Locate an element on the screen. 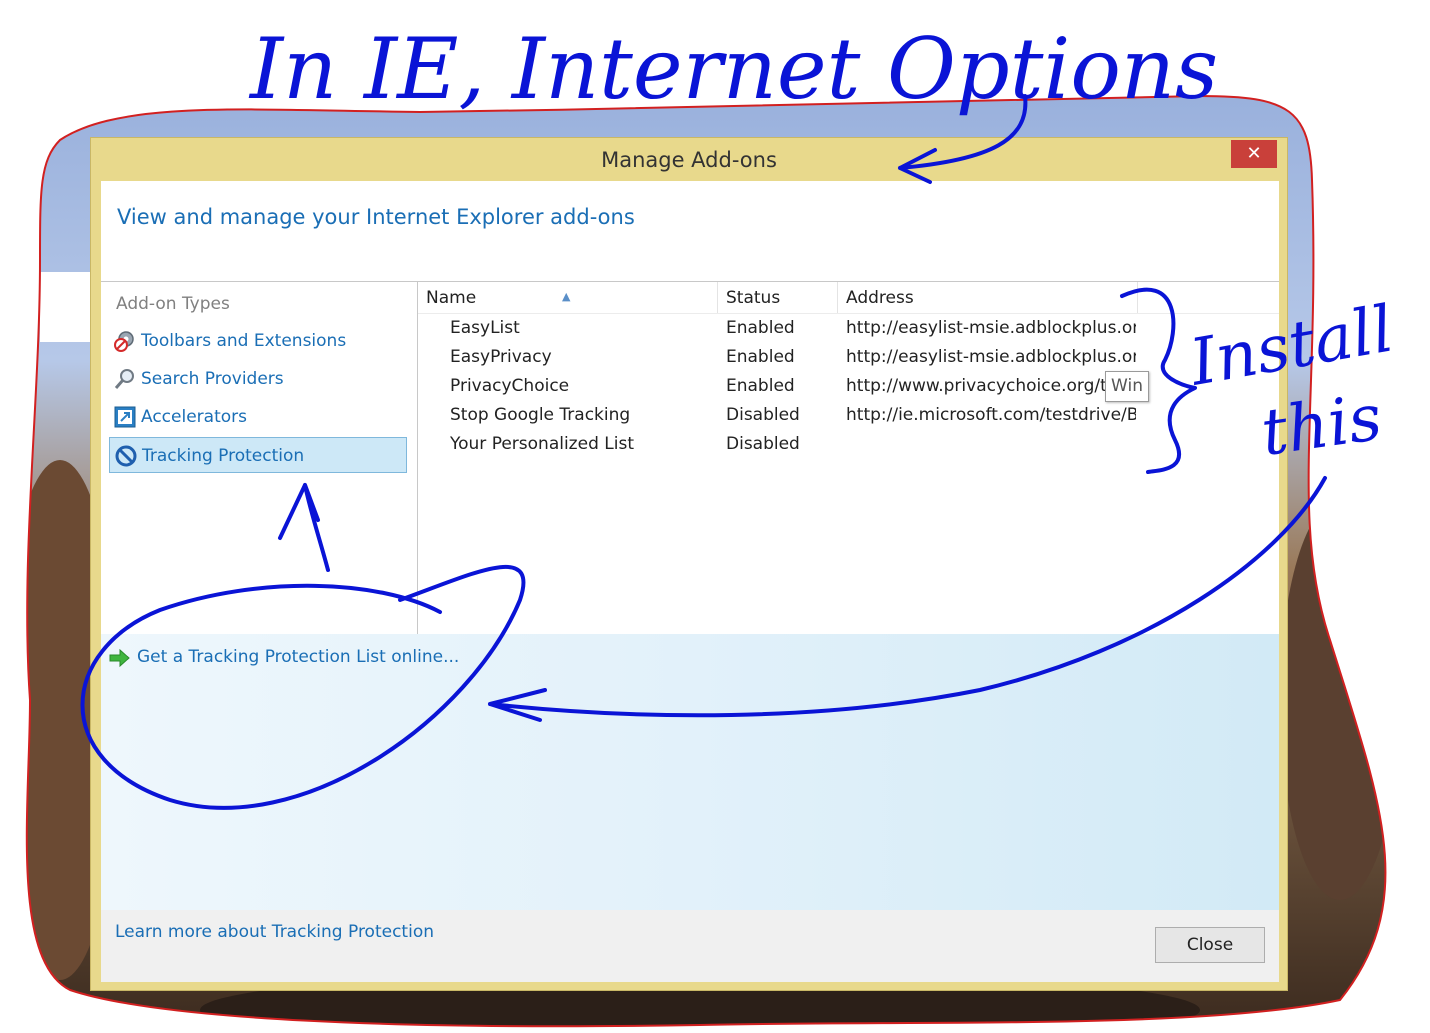  tooltip: Win is located at coordinates (1127, 386).